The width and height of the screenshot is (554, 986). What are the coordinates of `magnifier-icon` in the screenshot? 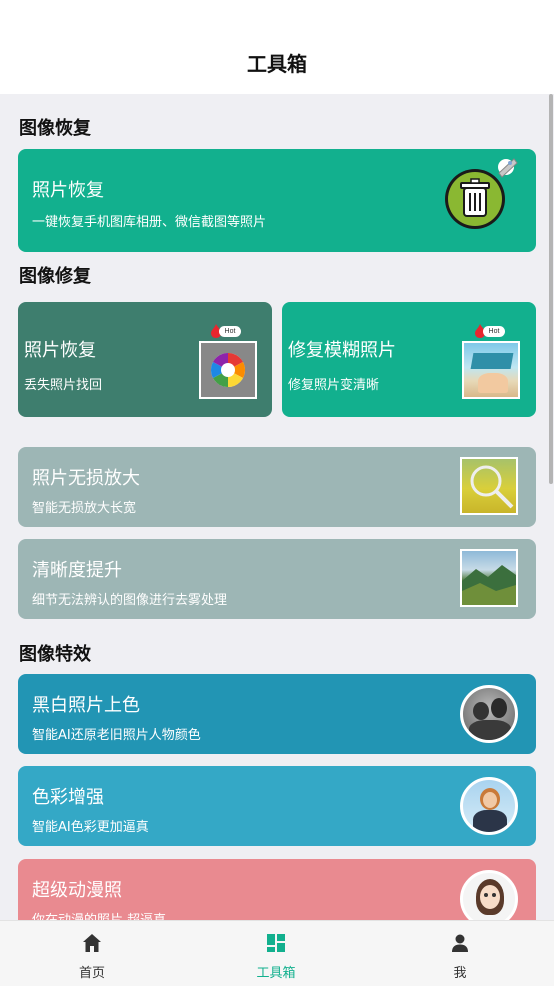 It's located at (492, 487).